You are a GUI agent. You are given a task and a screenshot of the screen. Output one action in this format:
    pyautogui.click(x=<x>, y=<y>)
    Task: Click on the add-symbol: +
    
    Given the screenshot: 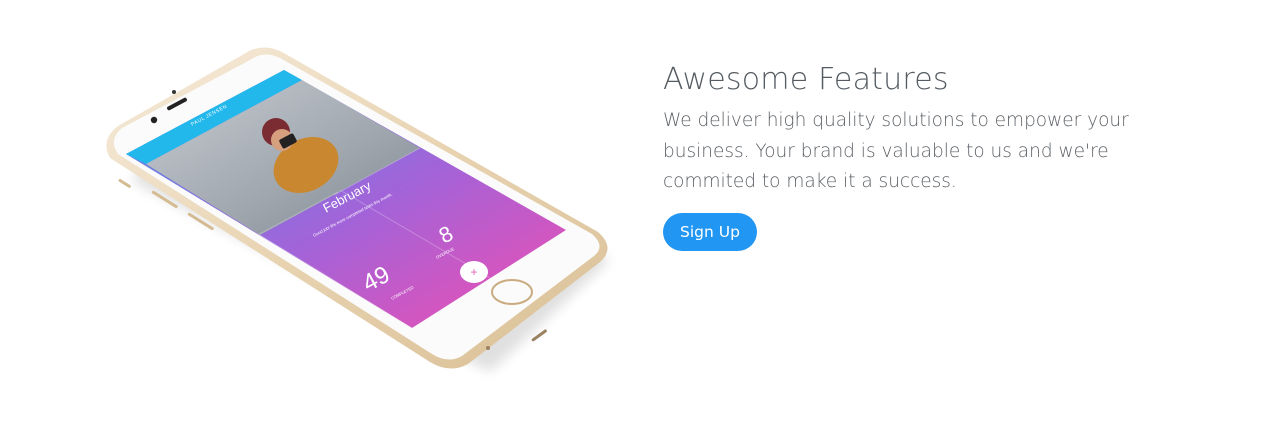 What is the action you would take?
    pyautogui.click(x=473, y=272)
    